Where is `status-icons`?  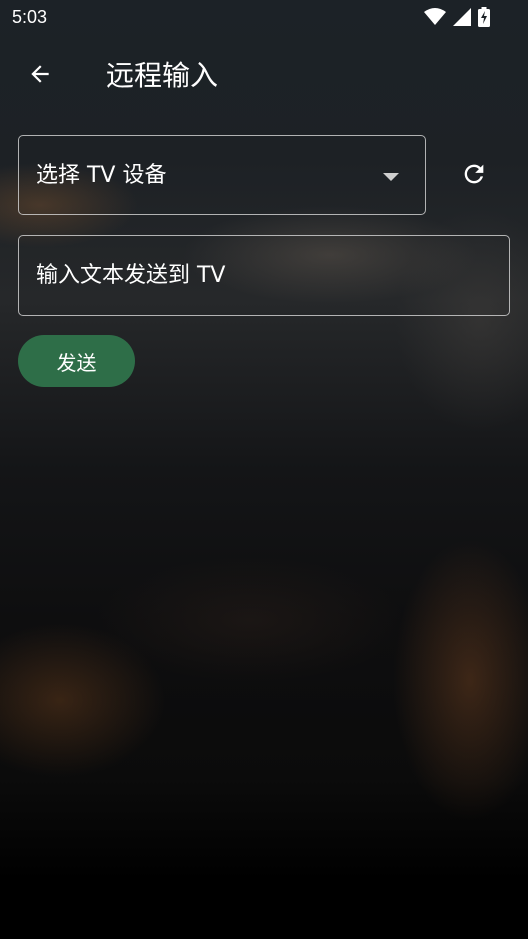 status-icons is located at coordinates (457, 19).